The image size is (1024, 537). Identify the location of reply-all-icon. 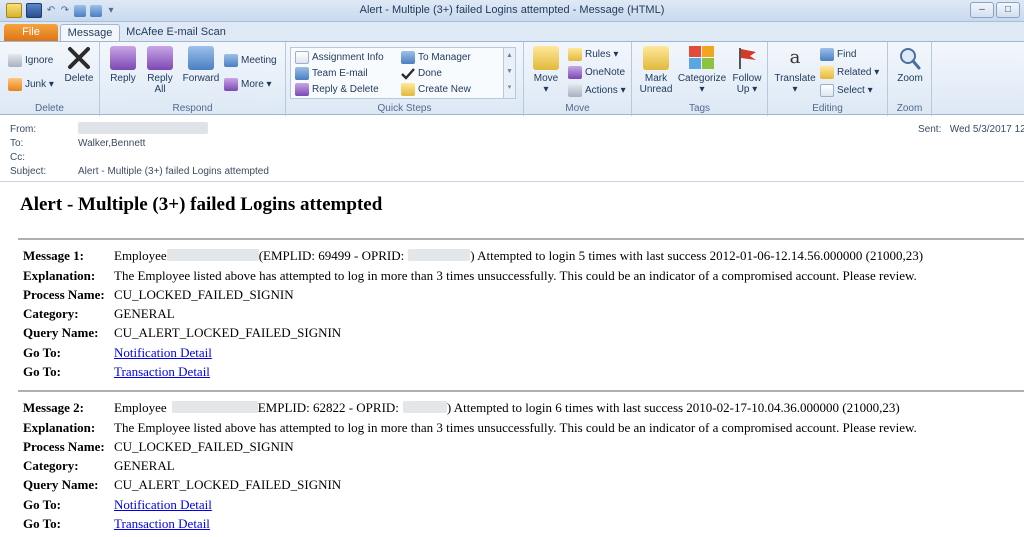
(160, 58).